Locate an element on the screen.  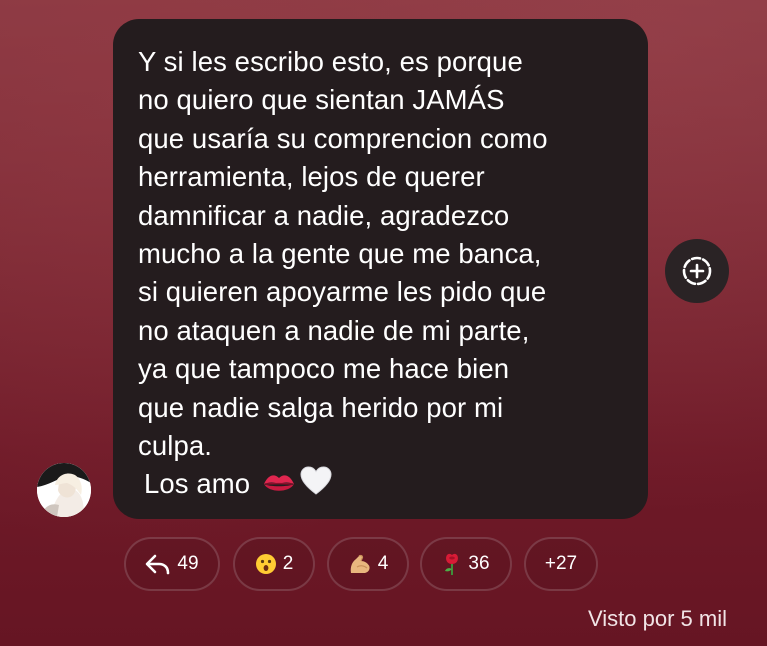
message-line: que nadie salga herido por mi is located at coordinates (321, 407).